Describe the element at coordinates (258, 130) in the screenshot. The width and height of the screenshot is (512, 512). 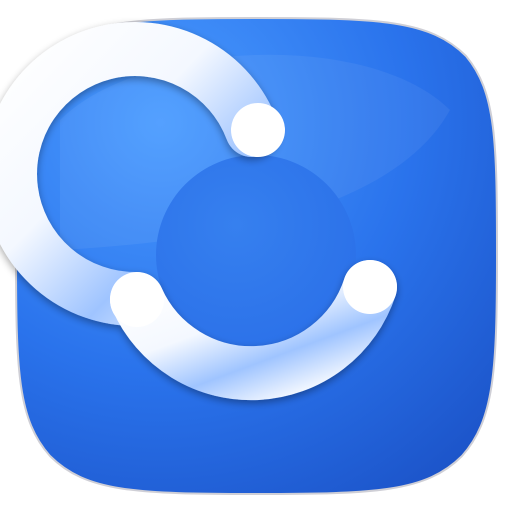
I see `ring-cap-top` at that location.